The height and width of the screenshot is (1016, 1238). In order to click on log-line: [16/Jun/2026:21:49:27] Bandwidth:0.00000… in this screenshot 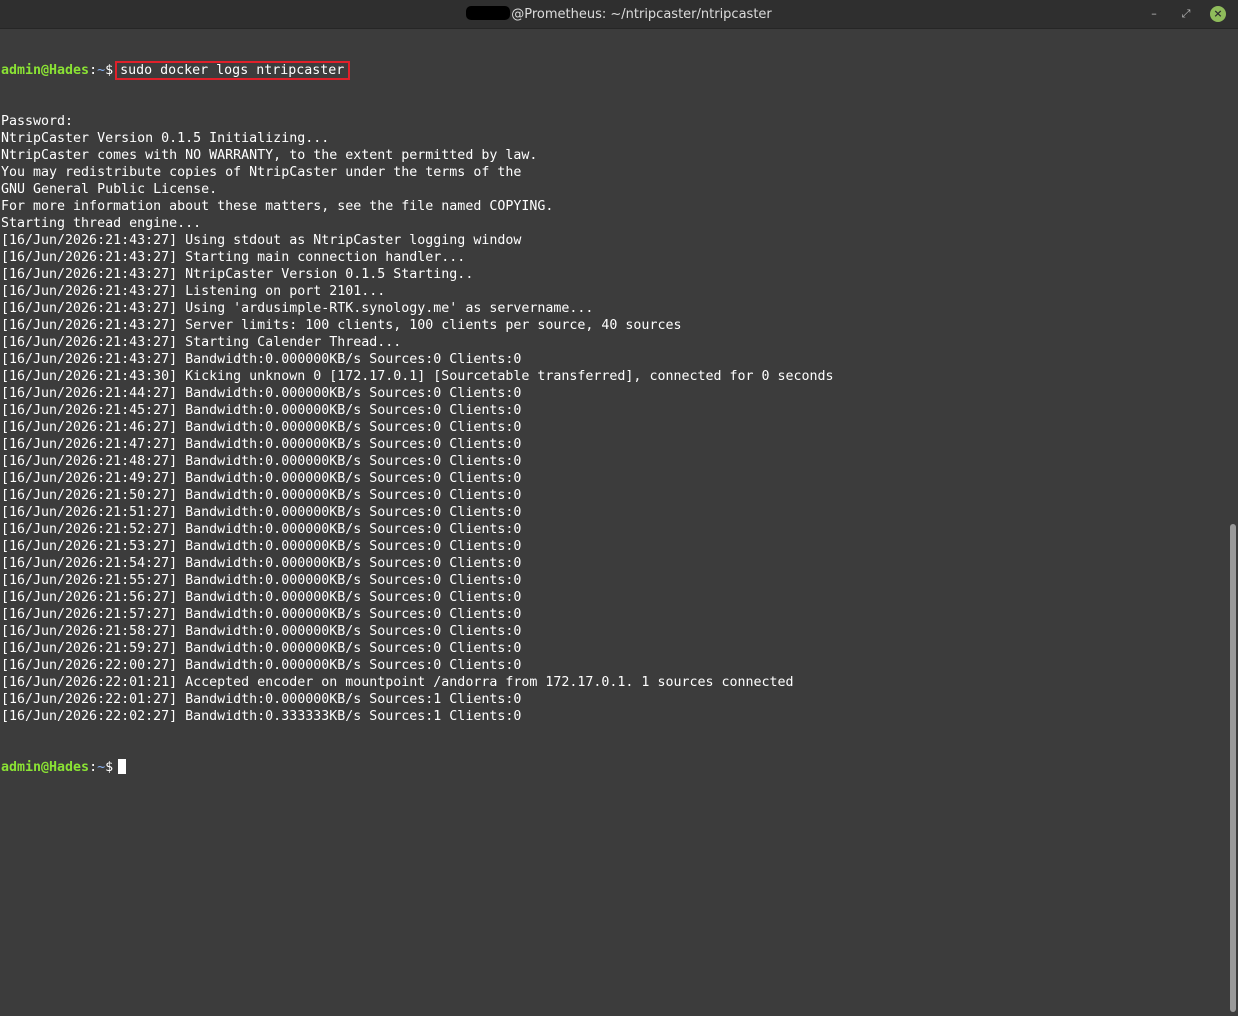, I will do `click(261, 478)`.